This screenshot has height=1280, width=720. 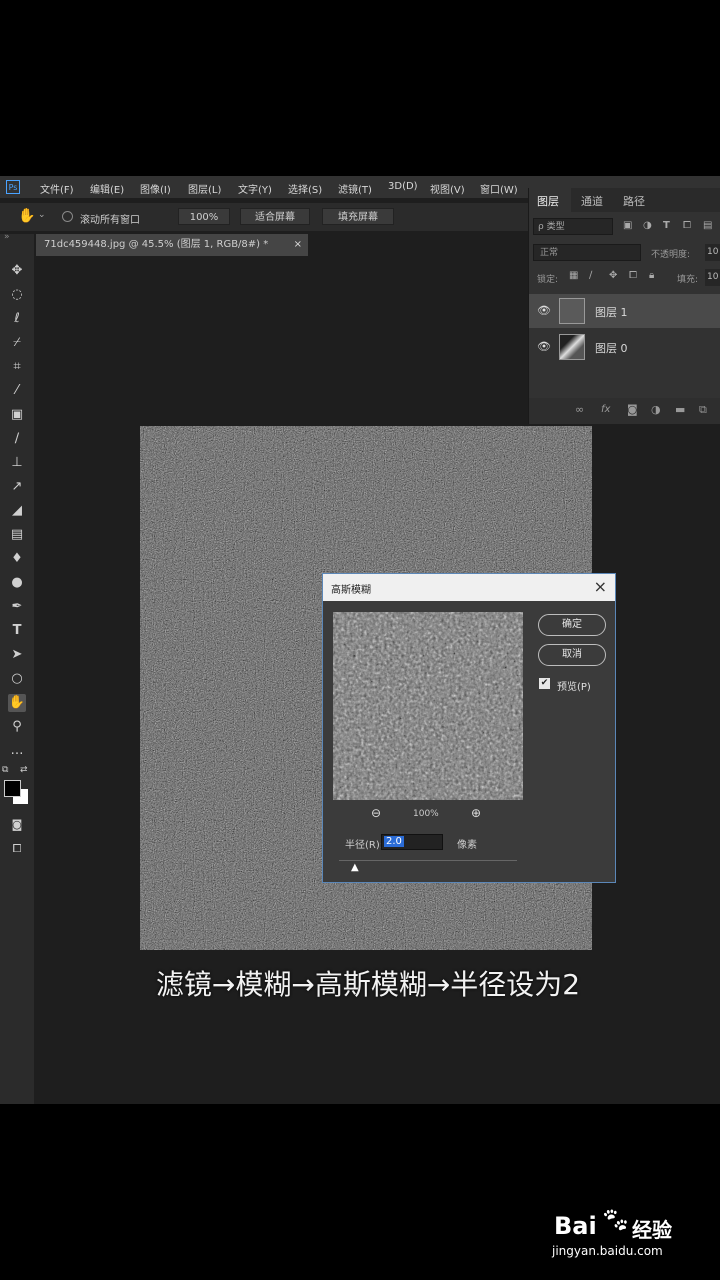 I want to click on preview-checkbox: ✔, so click(x=544, y=683).